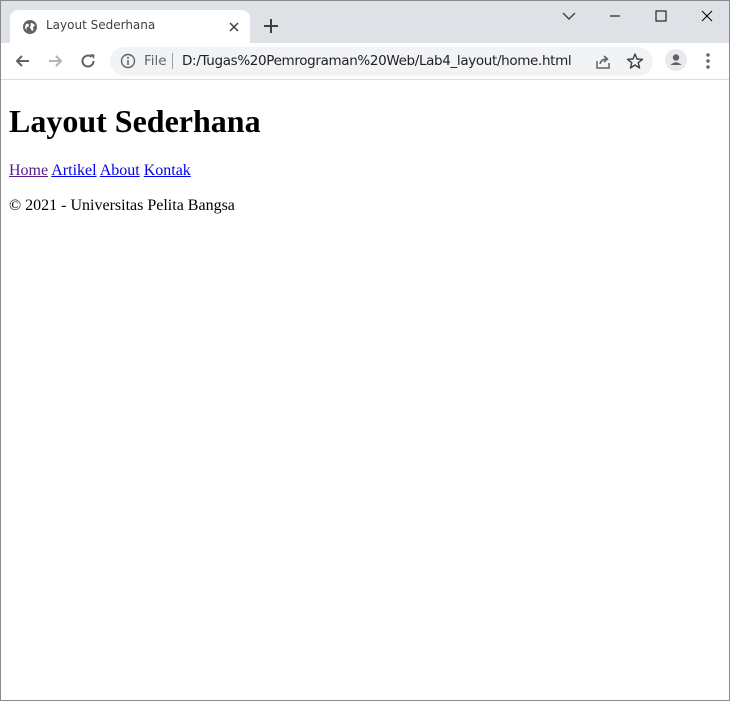  I want to click on forward-arrow-icon, so click(55, 61).